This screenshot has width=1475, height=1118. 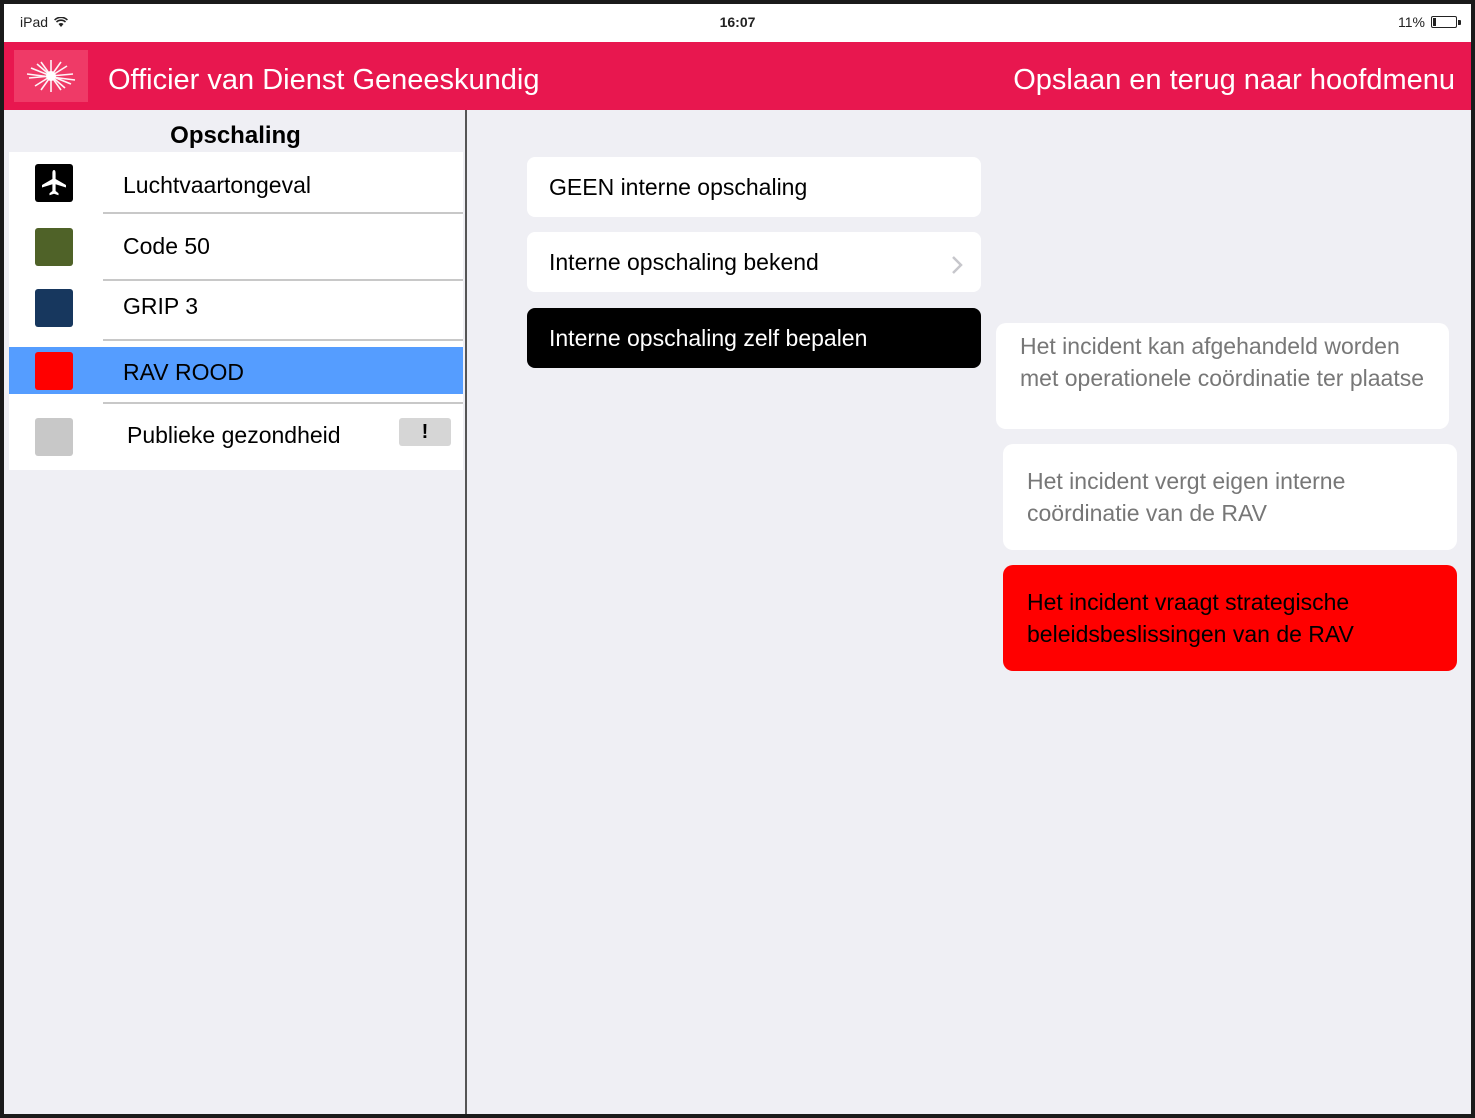 I want to click on sidebar-item-publieke-gezondheid: Publieke gezondheid !, so click(x=249, y=436).